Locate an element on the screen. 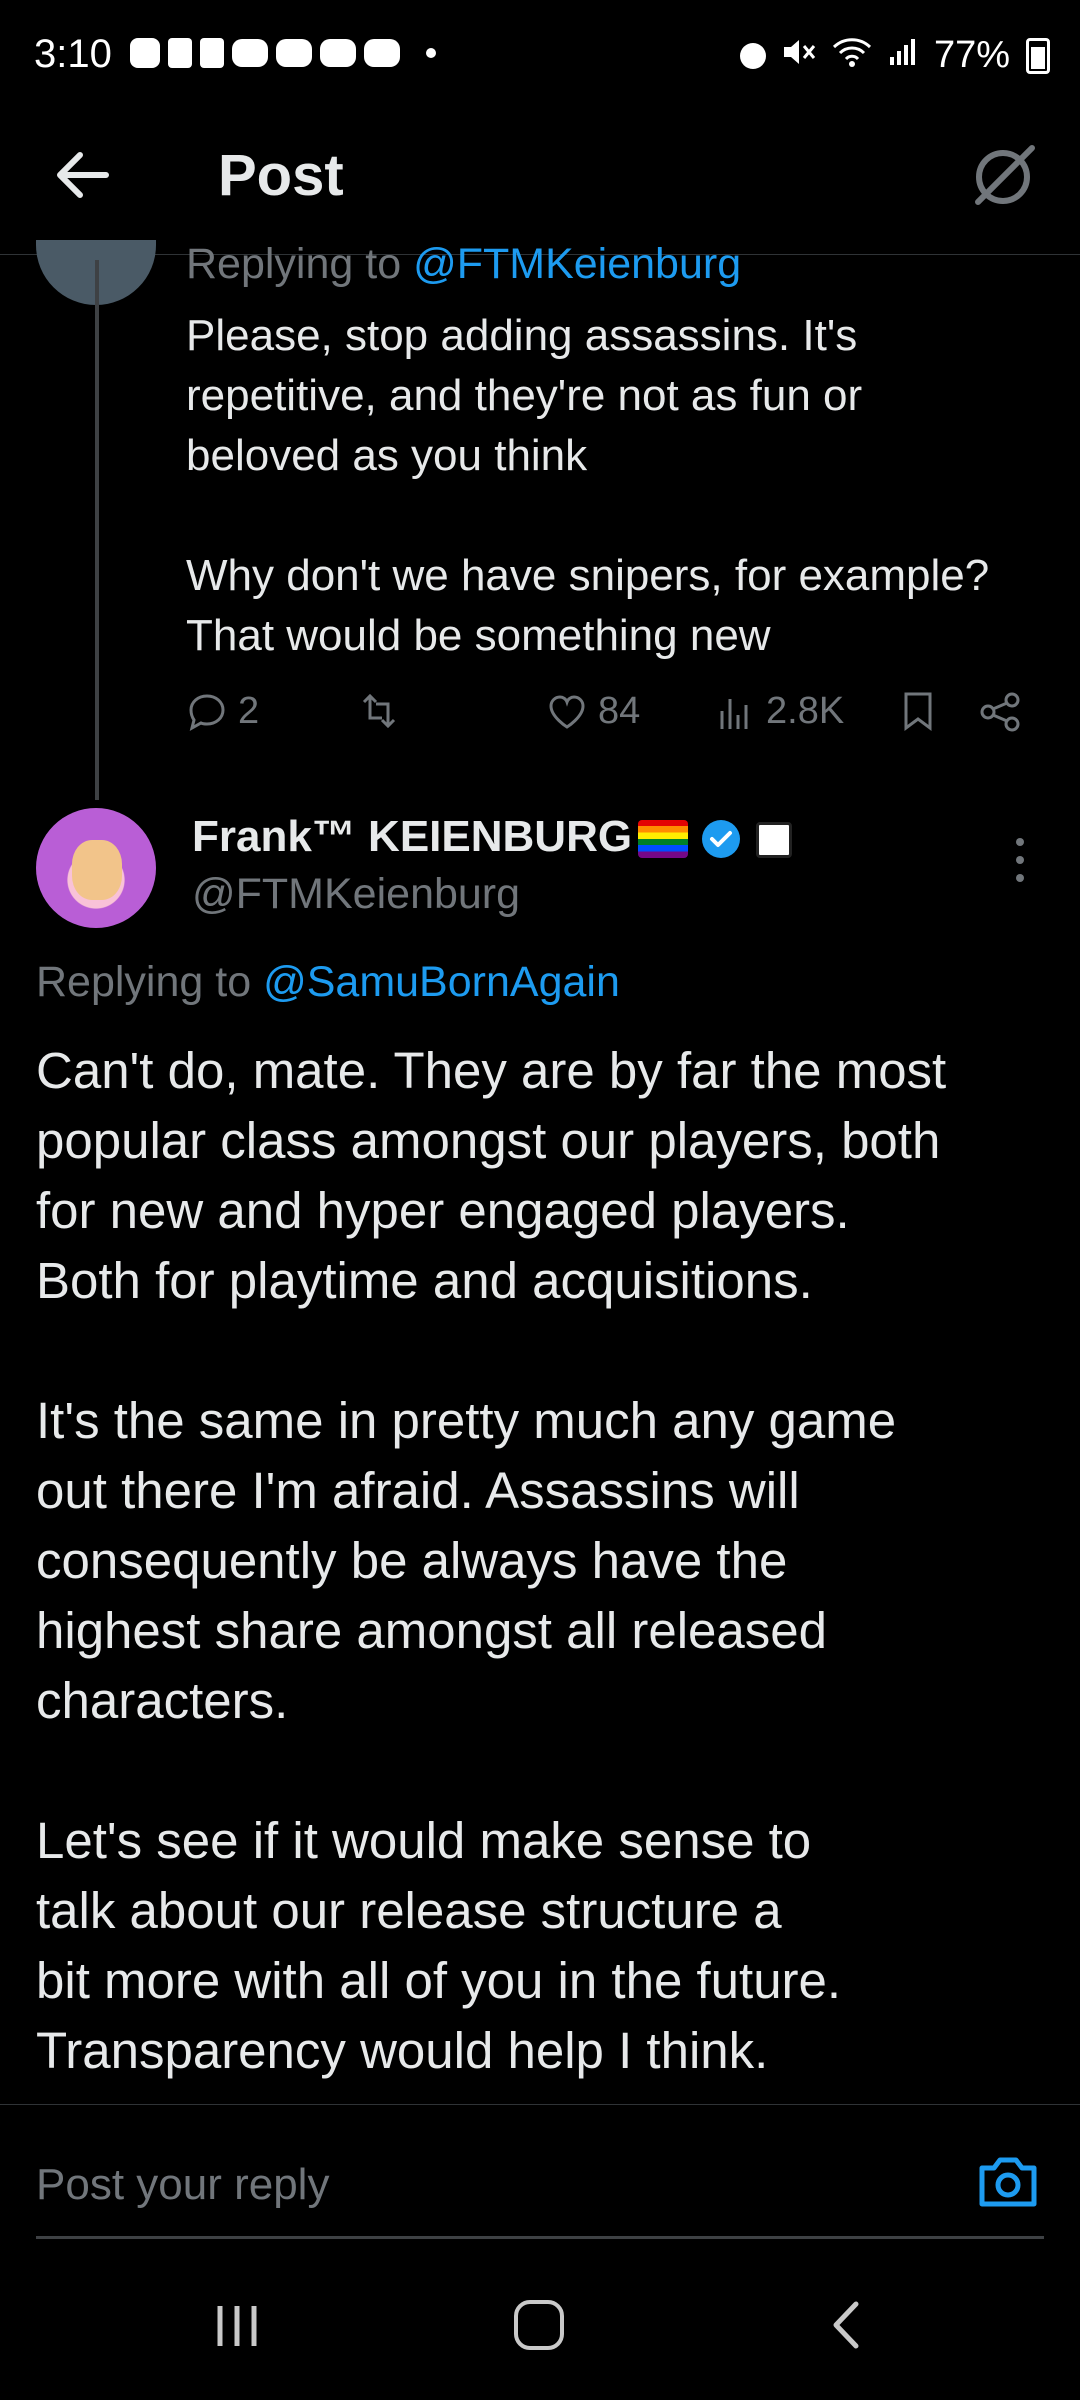 This screenshot has width=1080, height=2400. notification-icons is located at coordinates (283, 53).